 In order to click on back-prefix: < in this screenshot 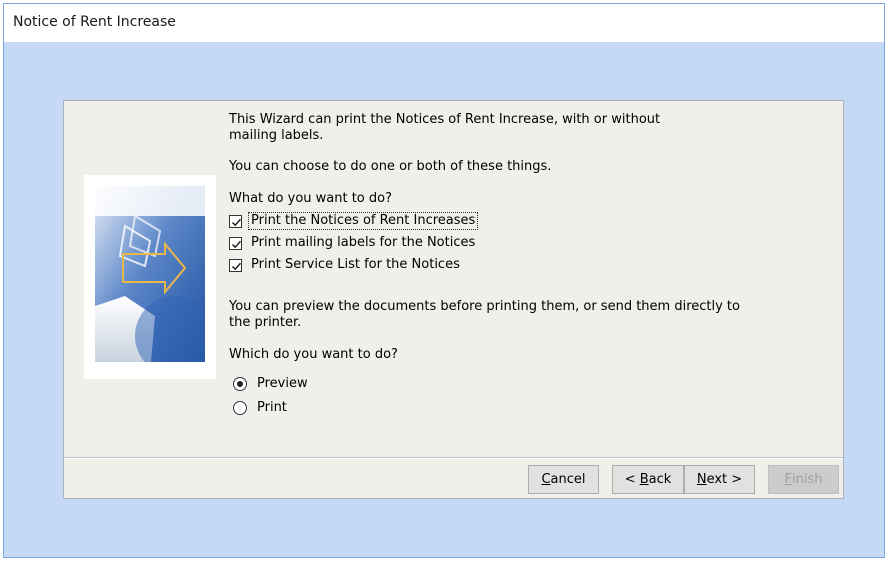, I will do `click(632, 479)`.